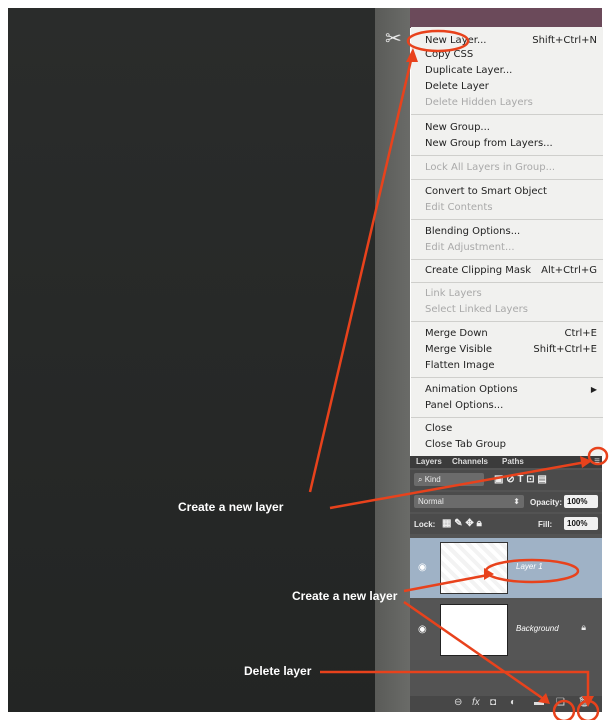 Image resolution: width=610 pixels, height=720 pixels. Describe the element at coordinates (361, 274) in the screenshot. I see `arrow-to-new-layer-menu` at that location.